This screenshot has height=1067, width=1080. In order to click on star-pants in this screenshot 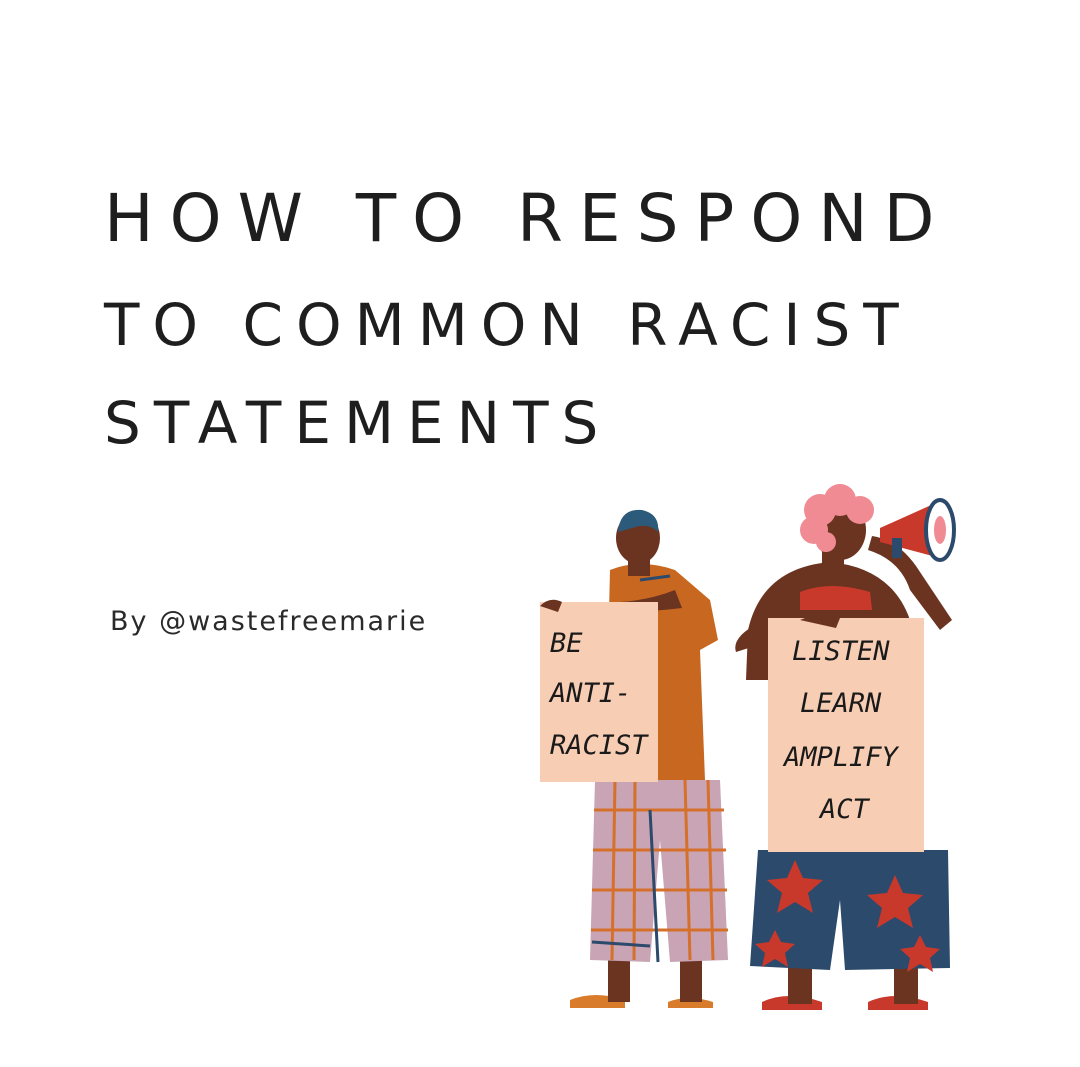, I will do `click(850, 911)`.